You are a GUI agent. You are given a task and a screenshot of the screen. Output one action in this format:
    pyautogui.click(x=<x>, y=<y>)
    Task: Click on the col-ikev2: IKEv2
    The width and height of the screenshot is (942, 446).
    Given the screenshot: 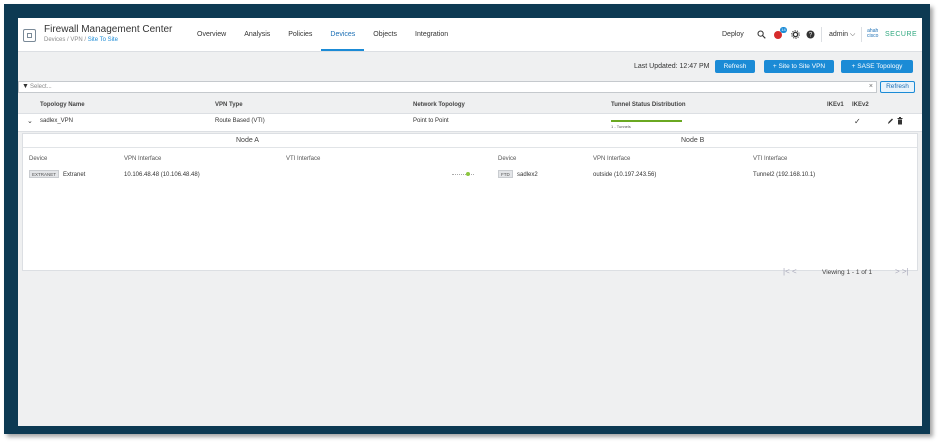 What is the action you would take?
    pyautogui.click(x=860, y=105)
    